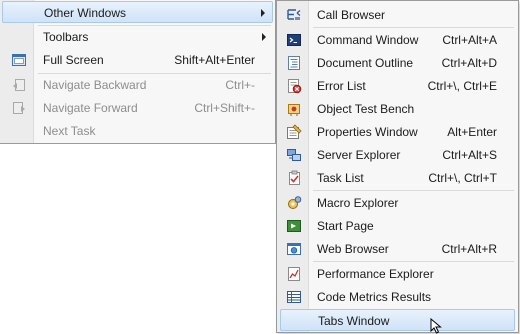 This screenshot has height=334, width=520. Describe the element at coordinates (294, 297) in the screenshot. I see `code-metrics-icon` at that location.